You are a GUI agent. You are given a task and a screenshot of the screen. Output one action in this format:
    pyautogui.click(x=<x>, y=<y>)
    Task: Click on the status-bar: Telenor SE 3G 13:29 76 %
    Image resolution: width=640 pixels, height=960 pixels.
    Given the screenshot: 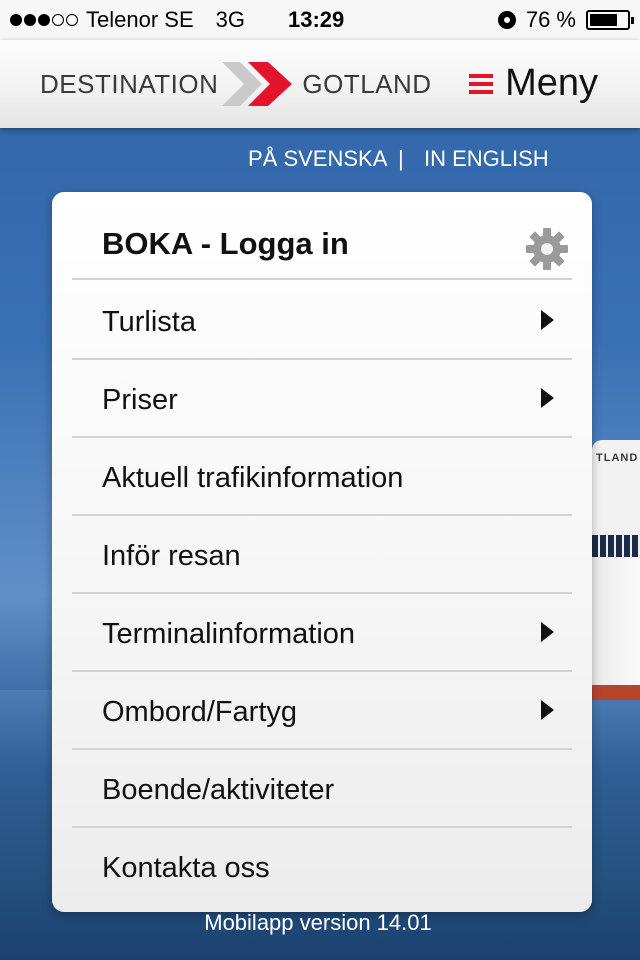 What is the action you would take?
    pyautogui.click(x=320, y=20)
    